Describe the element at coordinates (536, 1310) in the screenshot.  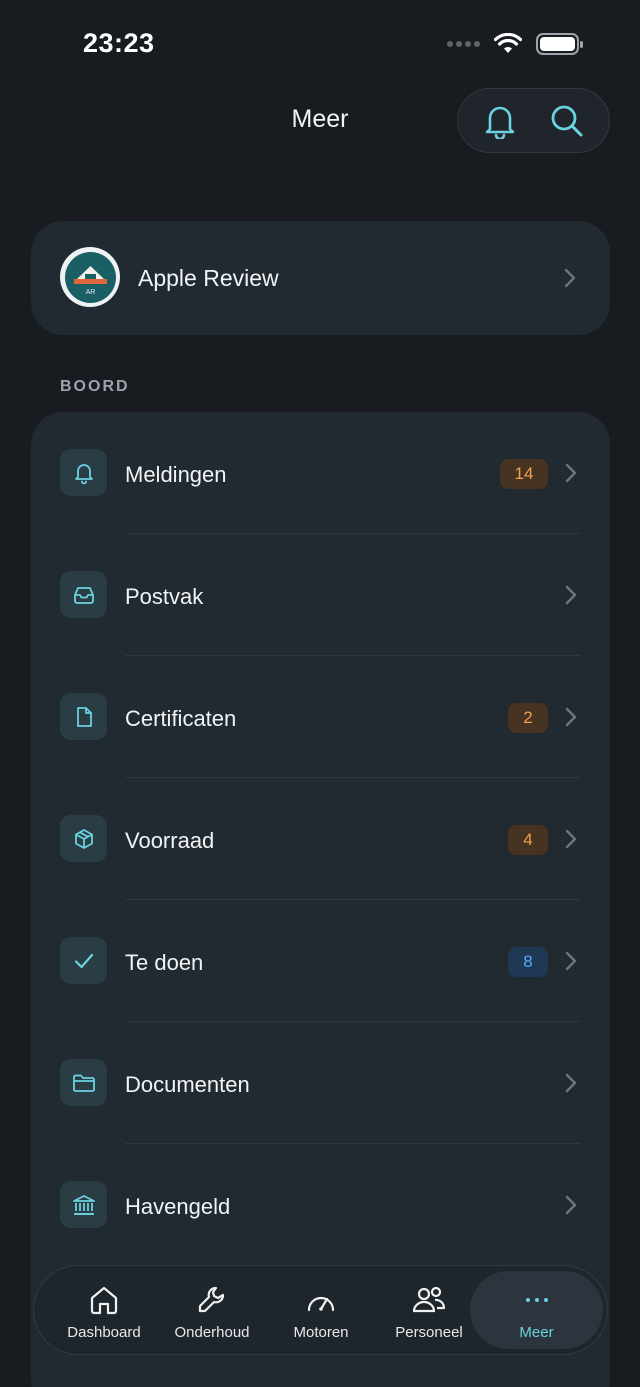
I see `tab-meer: Meer` at that location.